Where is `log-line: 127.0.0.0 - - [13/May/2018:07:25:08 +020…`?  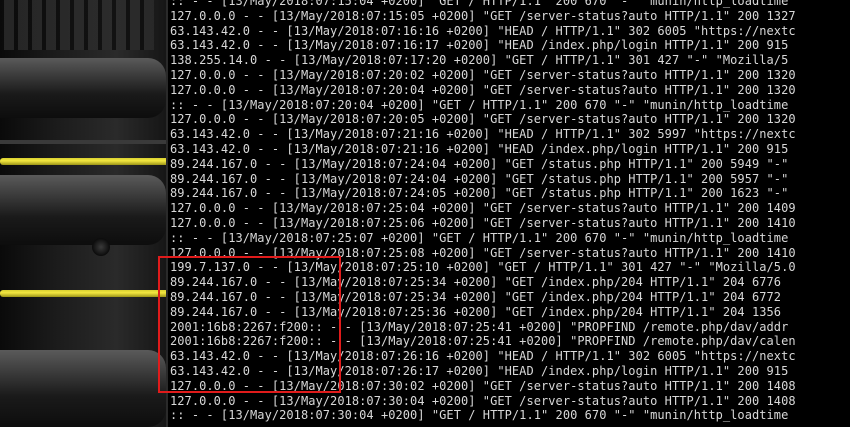 log-line: 127.0.0.0 - - [13/May/2018:07:25:08 +020… is located at coordinates (483, 252).